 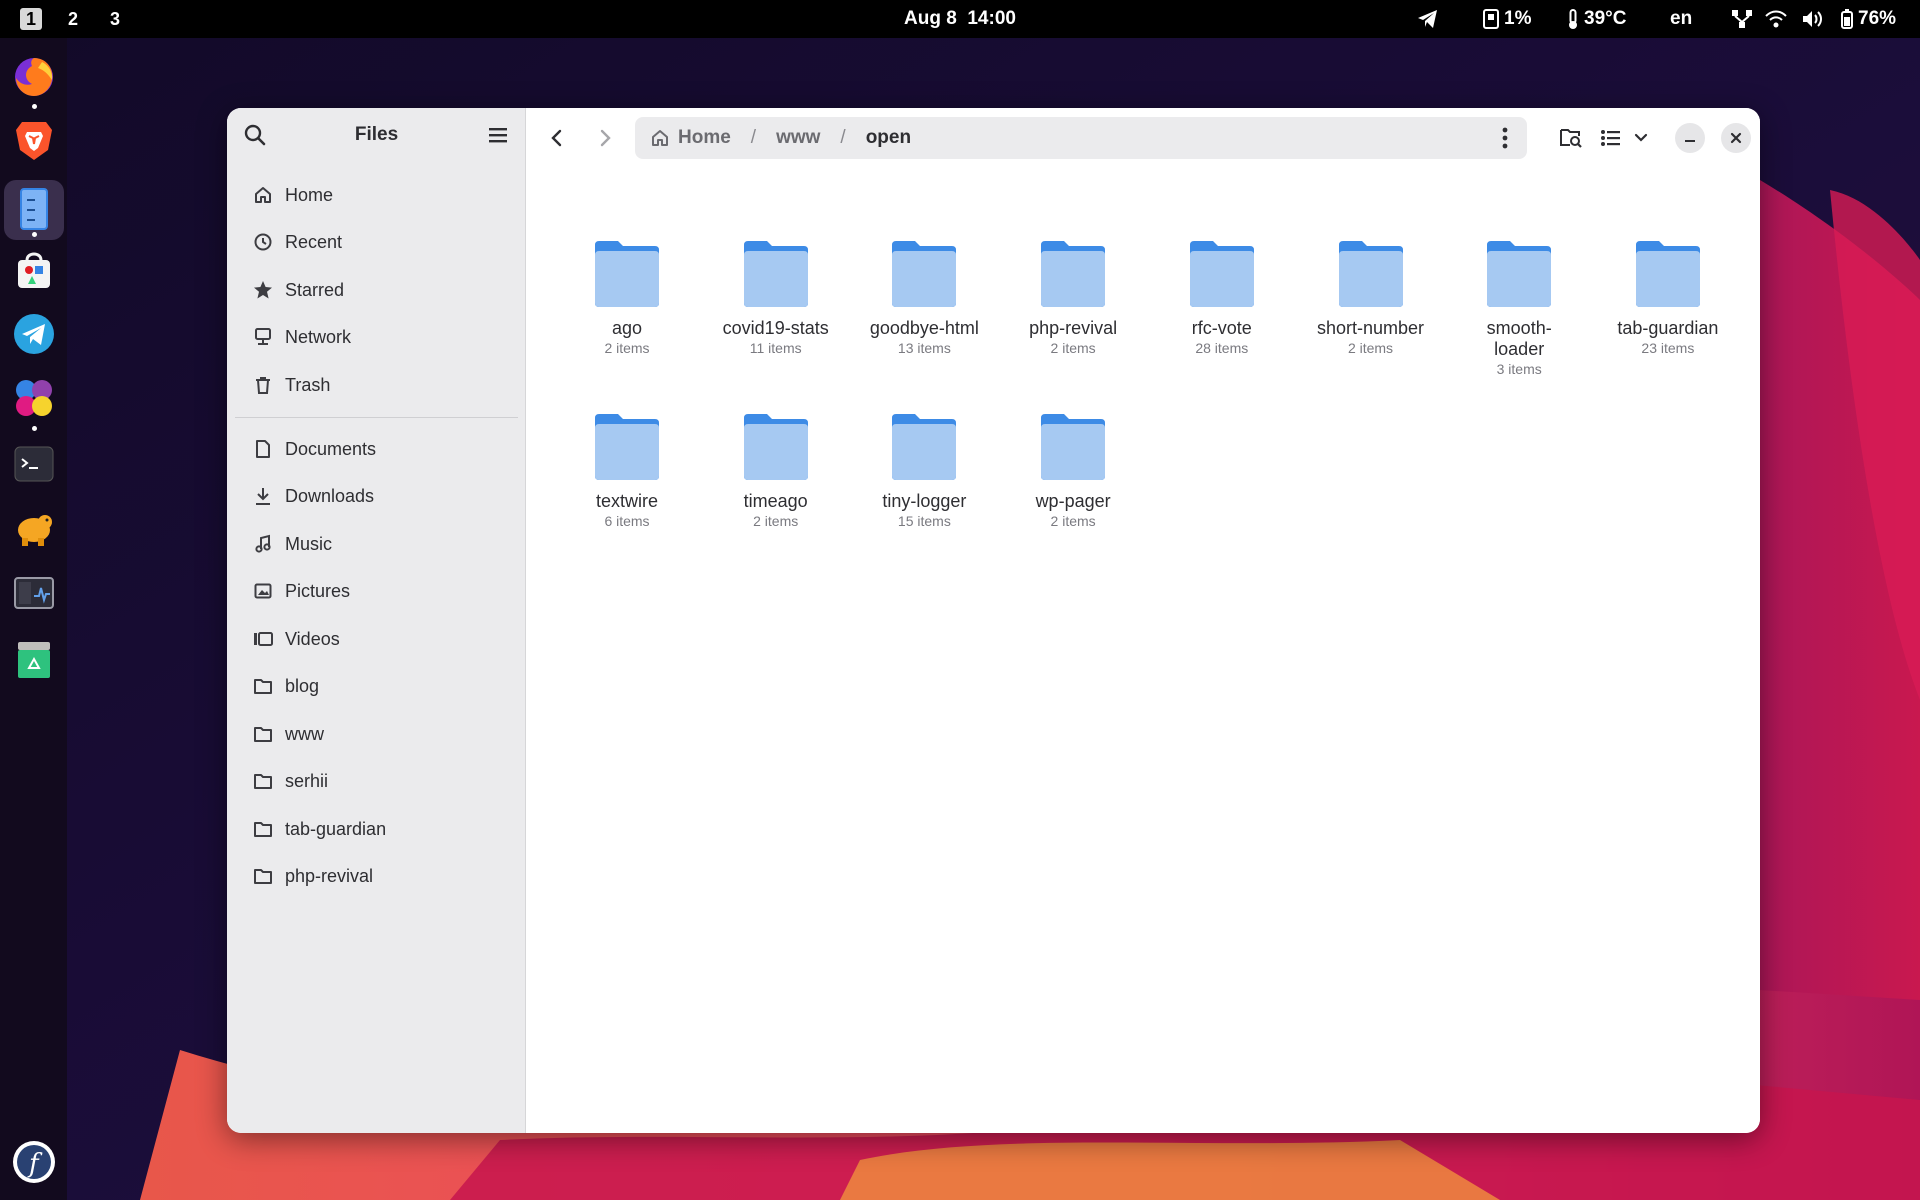 I want to click on home-icon, so click(x=660, y=138).